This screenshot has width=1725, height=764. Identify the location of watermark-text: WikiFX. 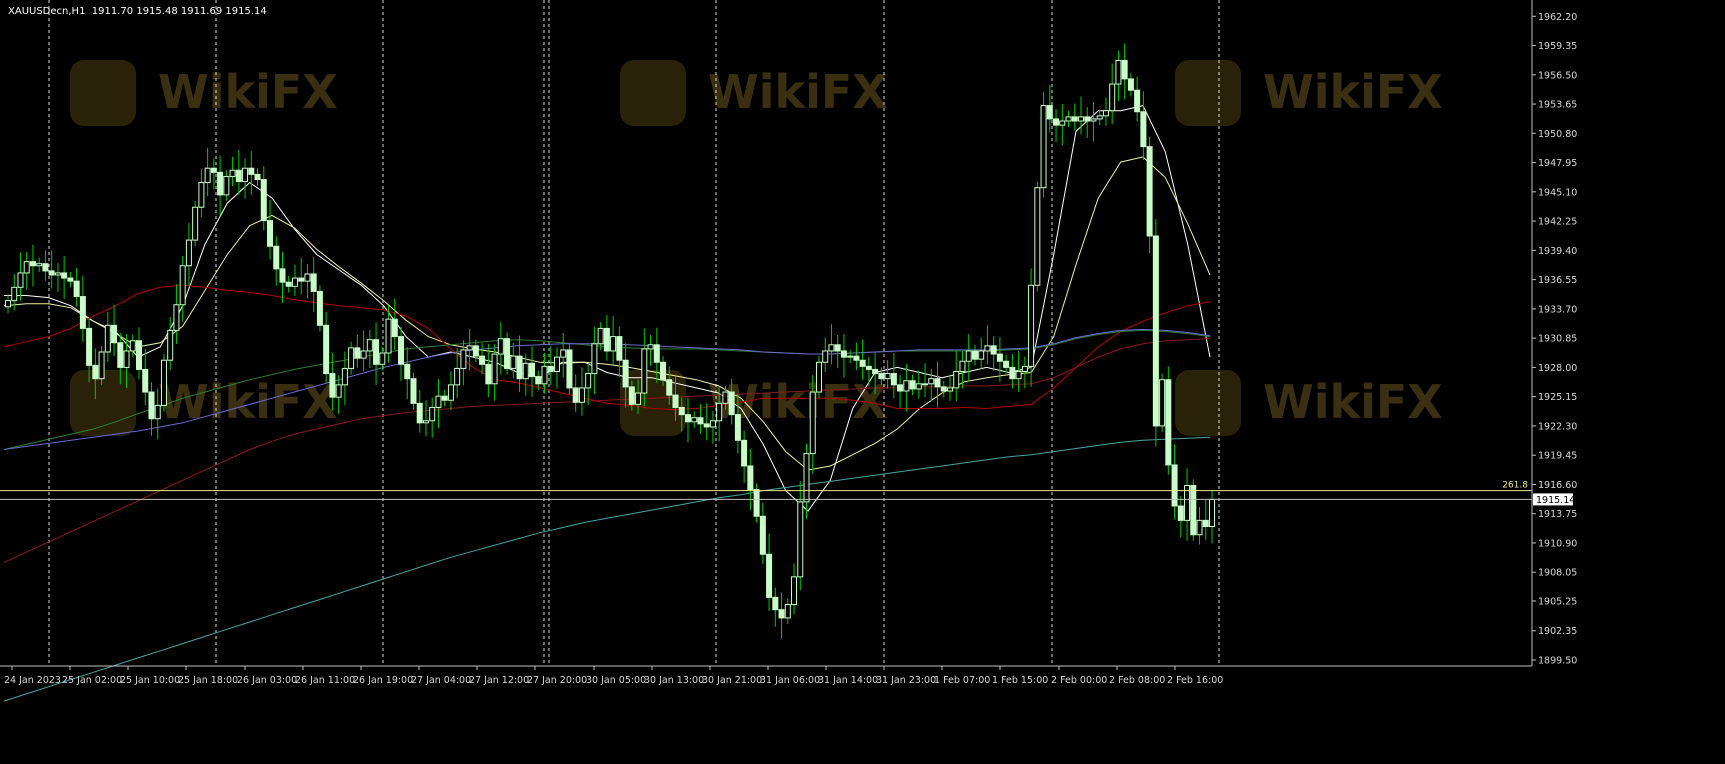
(1353, 402).